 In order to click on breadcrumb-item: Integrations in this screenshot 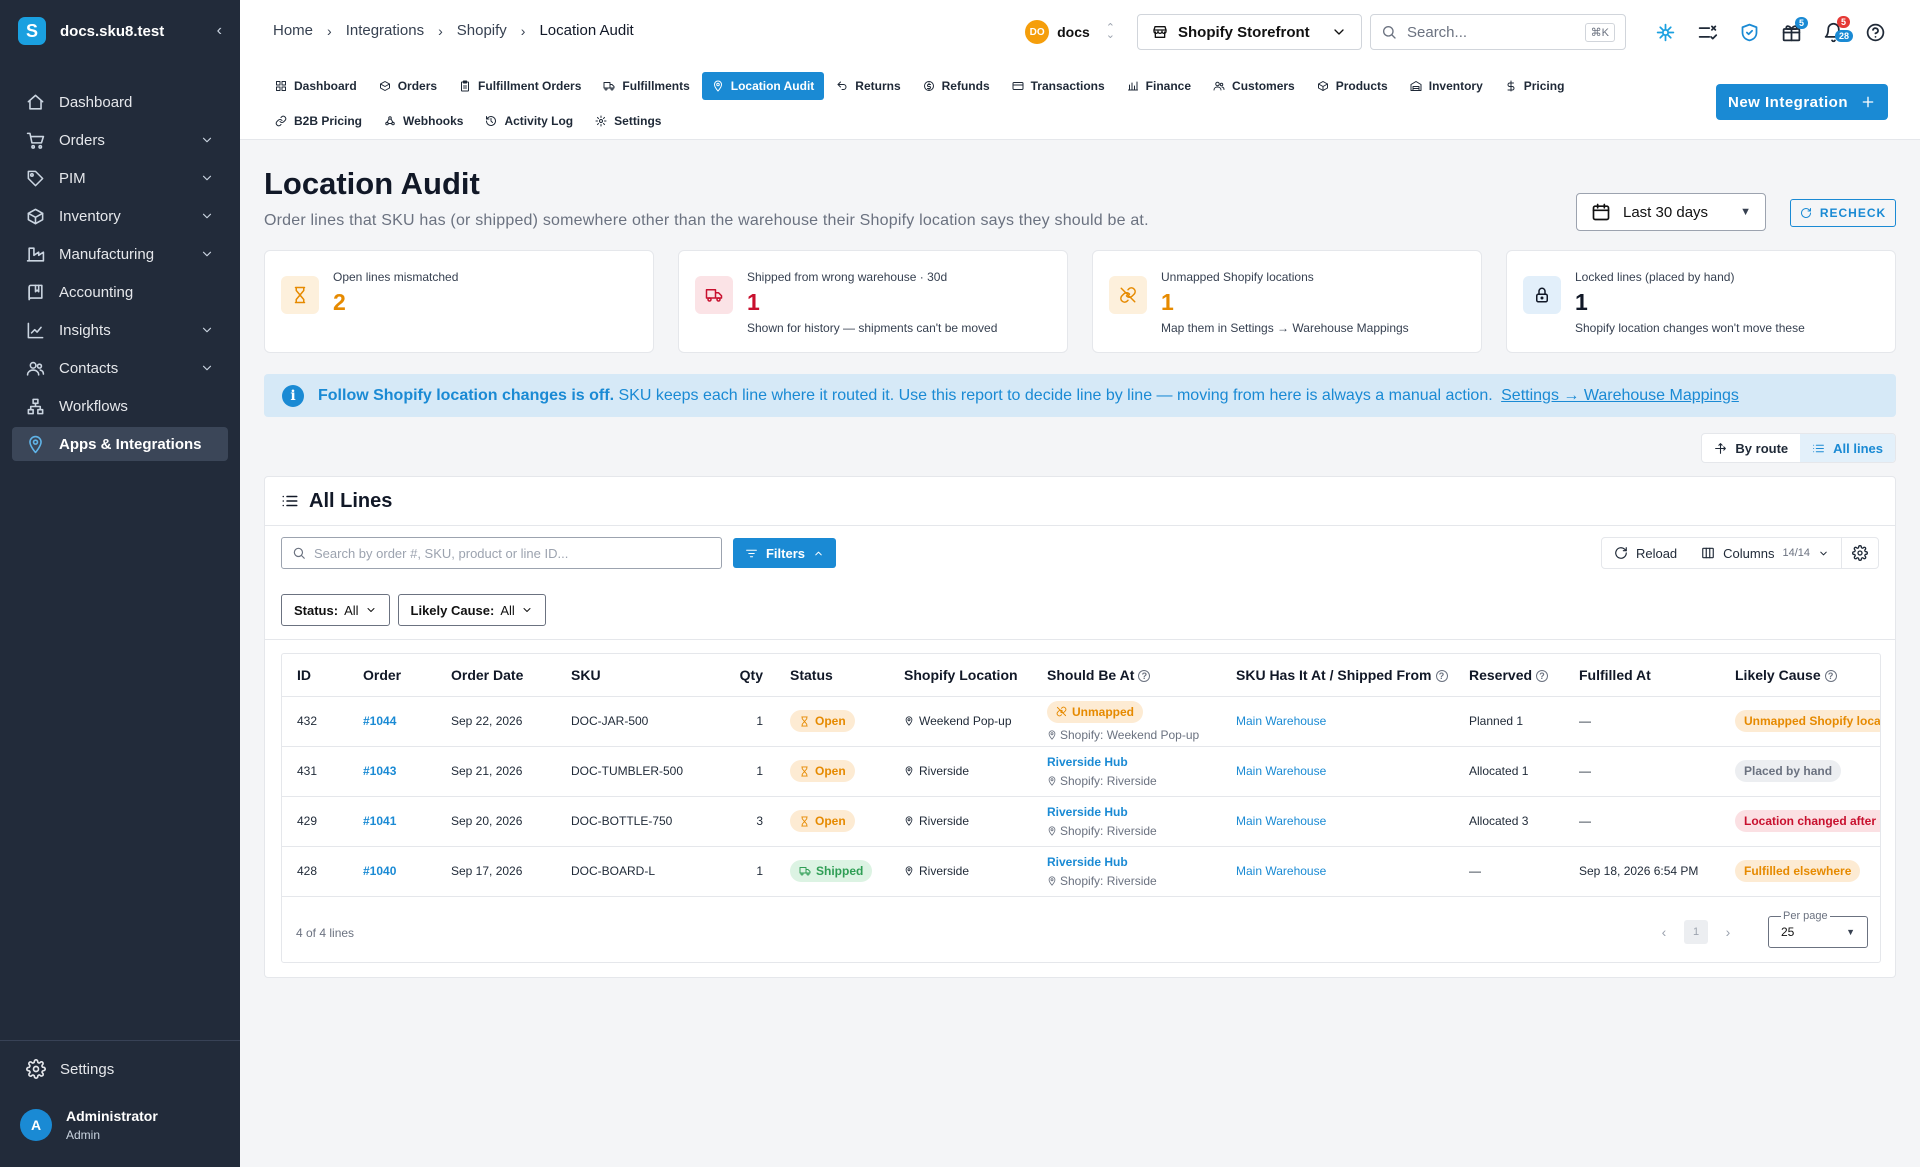, I will do `click(385, 30)`.